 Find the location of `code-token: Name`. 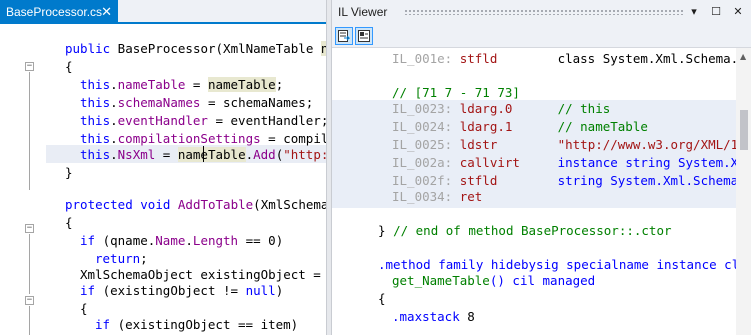

code-token: Name is located at coordinates (170, 240).